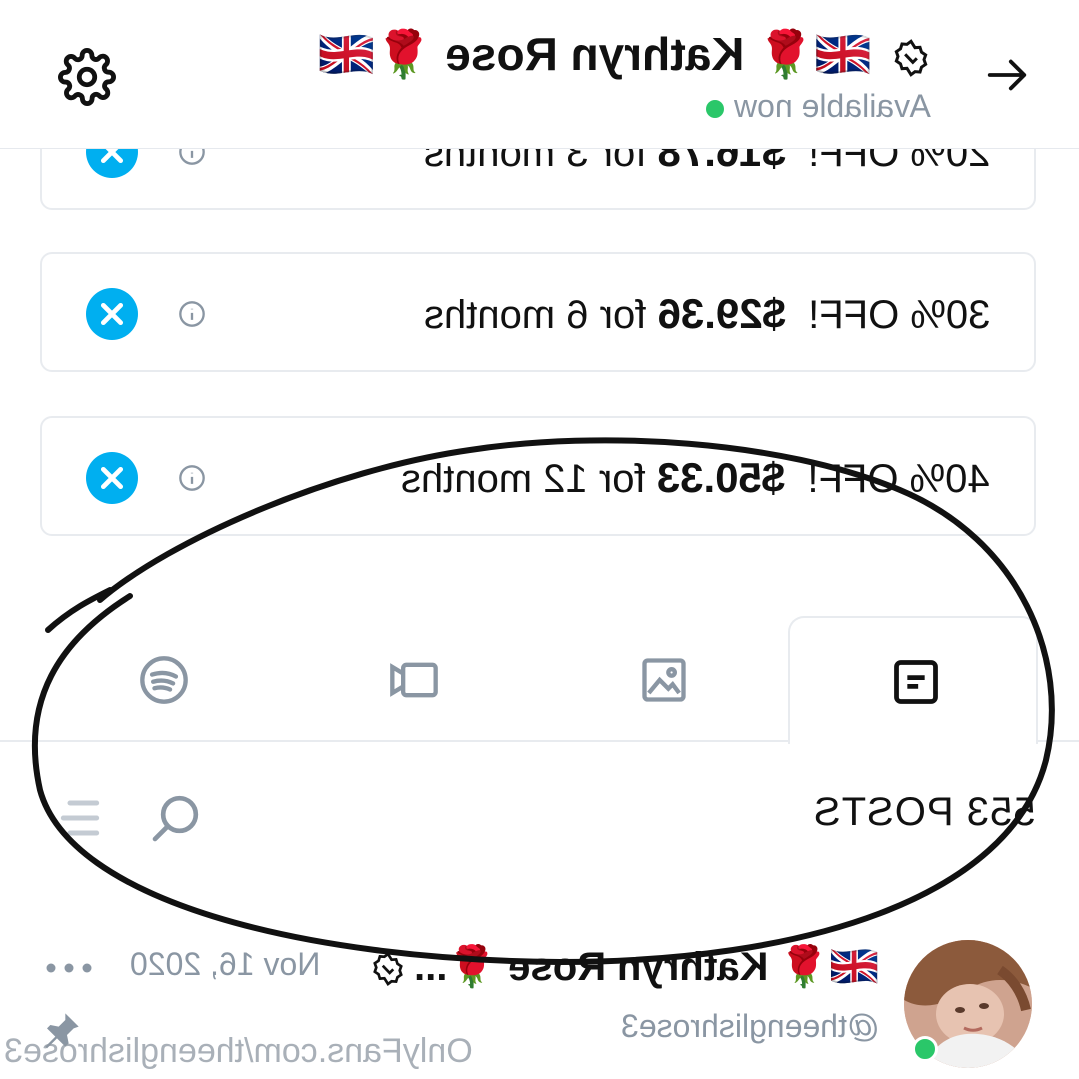  What do you see at coordinates (832, 106) in the screenshot?
I see `online-status-text: Available now` at bounding box center [832, 106].